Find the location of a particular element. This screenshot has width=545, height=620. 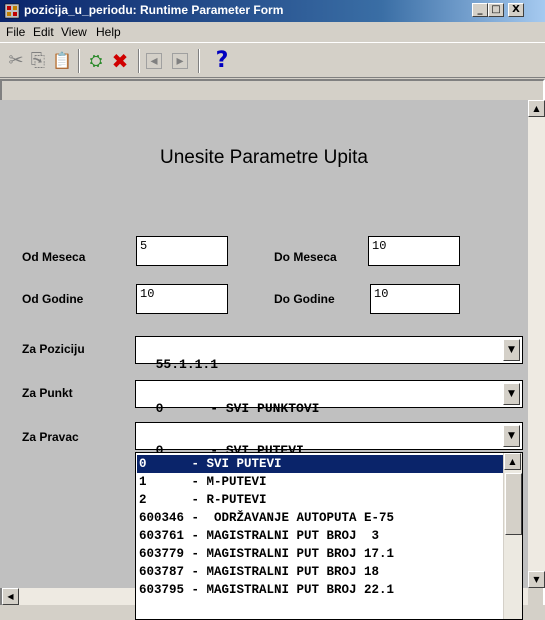

do-meseca-label: Do Meseca is located at coordinates (305, 257).